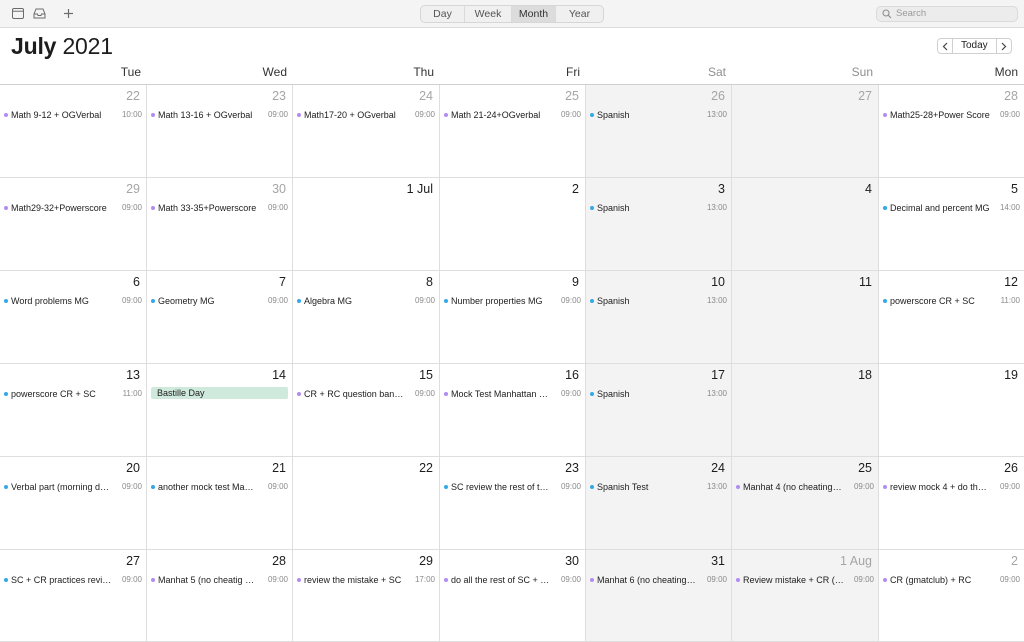  What do you see at coordinates (951, 487) in the screenshot?
I see `calendar-event: review mock 4 + do the r... 09:00` at bounding box center [951, 487].